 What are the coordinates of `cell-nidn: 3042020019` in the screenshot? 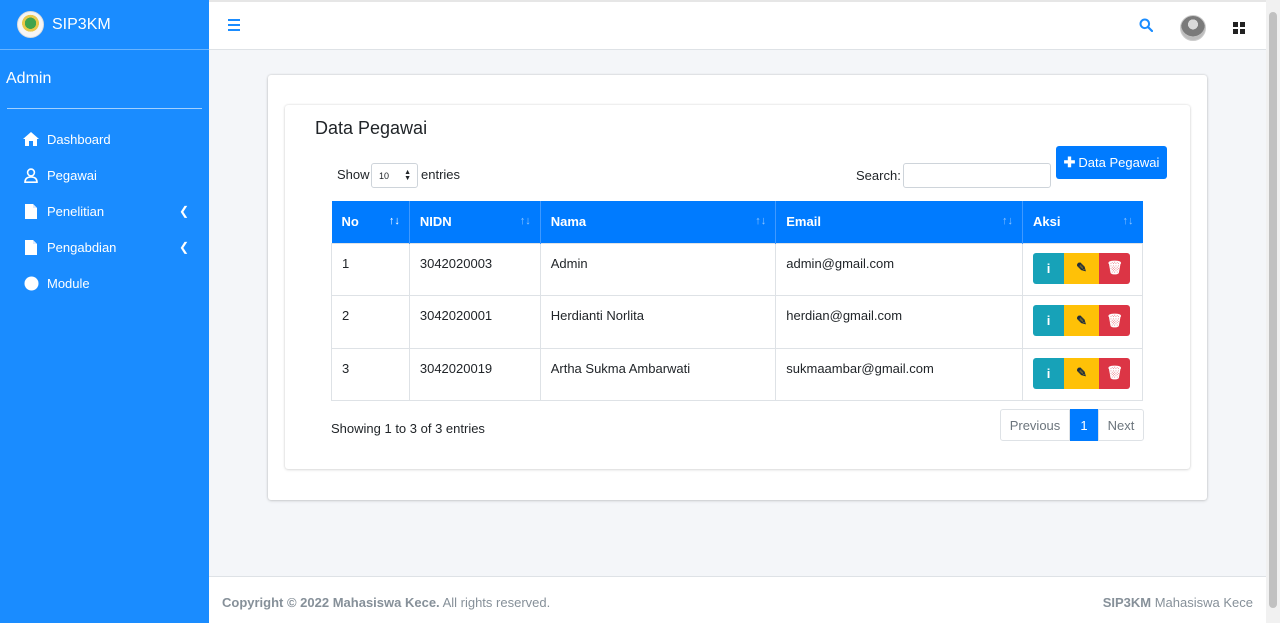 It's located at (474, 374).